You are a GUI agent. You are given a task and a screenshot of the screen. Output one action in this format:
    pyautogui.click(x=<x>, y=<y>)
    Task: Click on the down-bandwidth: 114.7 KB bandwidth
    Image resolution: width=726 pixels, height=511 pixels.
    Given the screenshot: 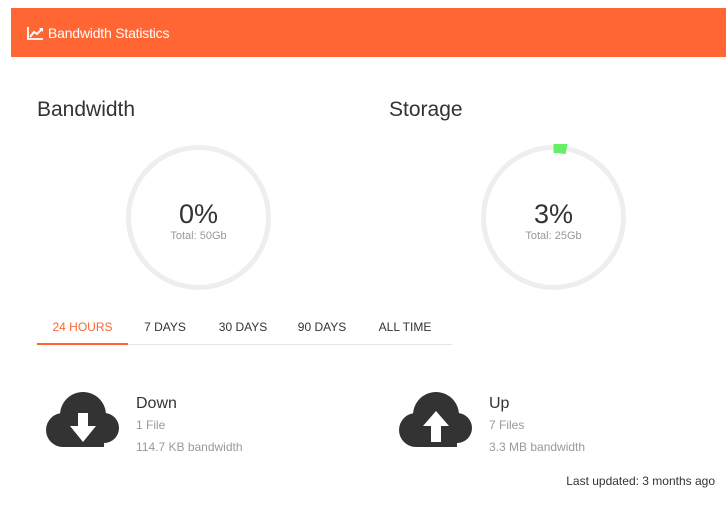 What is the action you would take?
    pyautogui.click(x=189, y=447)
    